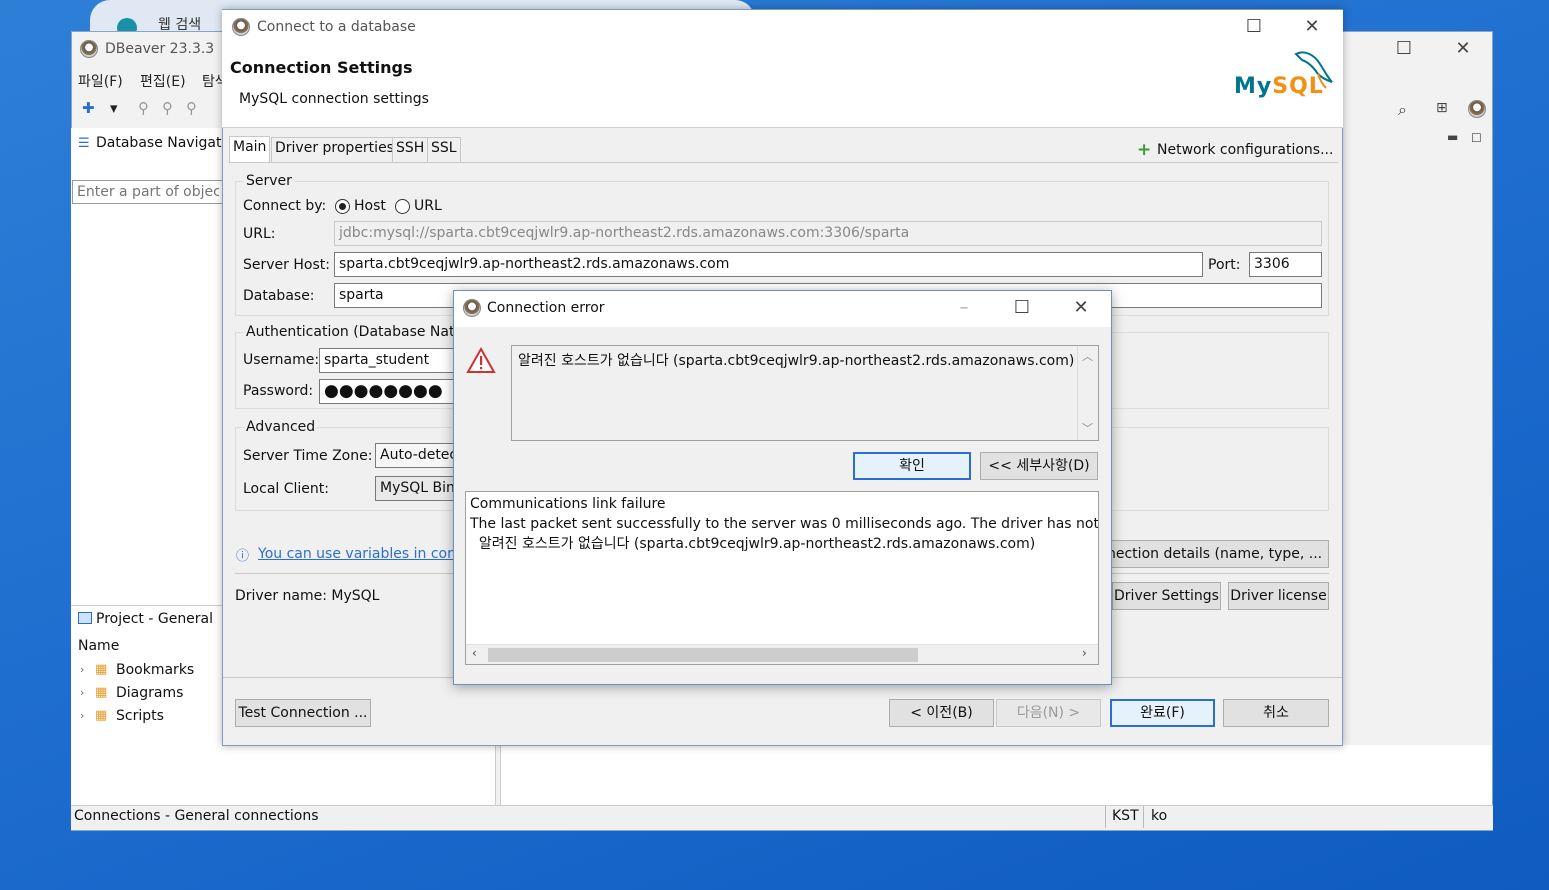 The width and height of the screenshot is (1549, 890). I want to click on mysql-logo: MySQL, so click(1284, 76).